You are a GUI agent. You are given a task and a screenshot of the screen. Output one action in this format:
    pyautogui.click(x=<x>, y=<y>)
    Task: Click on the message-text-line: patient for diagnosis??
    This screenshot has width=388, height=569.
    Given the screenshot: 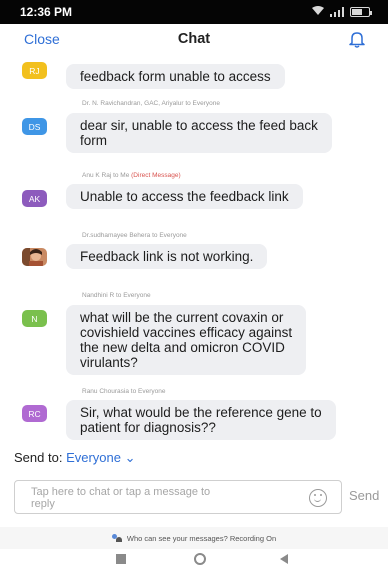 What is the action you would take?
    pyautogui.click(x=148, y=427)
    